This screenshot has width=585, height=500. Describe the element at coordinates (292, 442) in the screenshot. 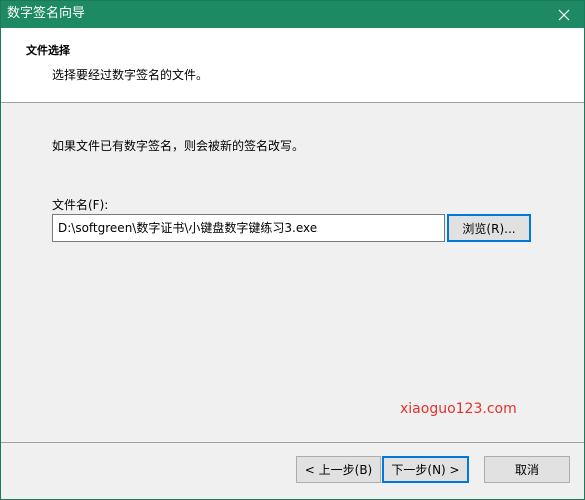

I see `footer-divider` at that location.